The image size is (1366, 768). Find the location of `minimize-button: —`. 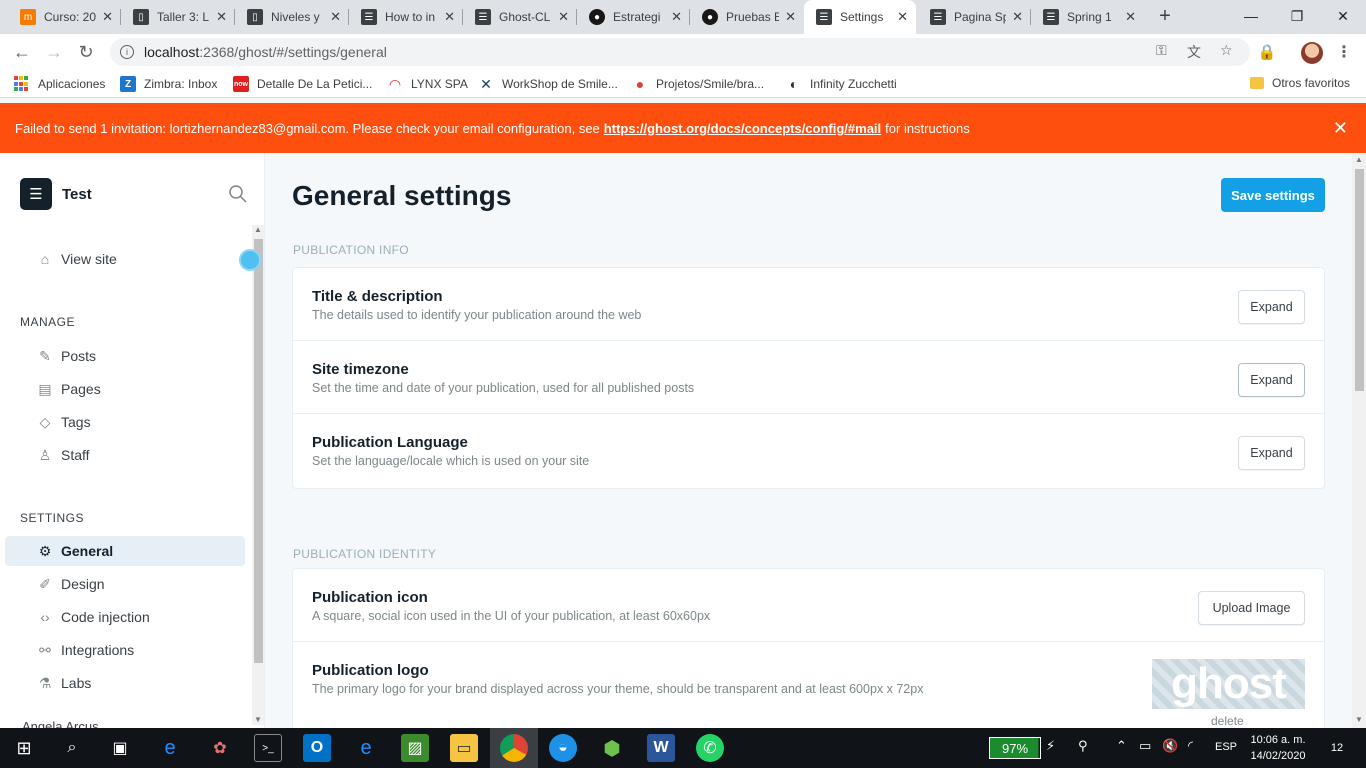

minimize-button: — is located at coordinates (1251, 16).